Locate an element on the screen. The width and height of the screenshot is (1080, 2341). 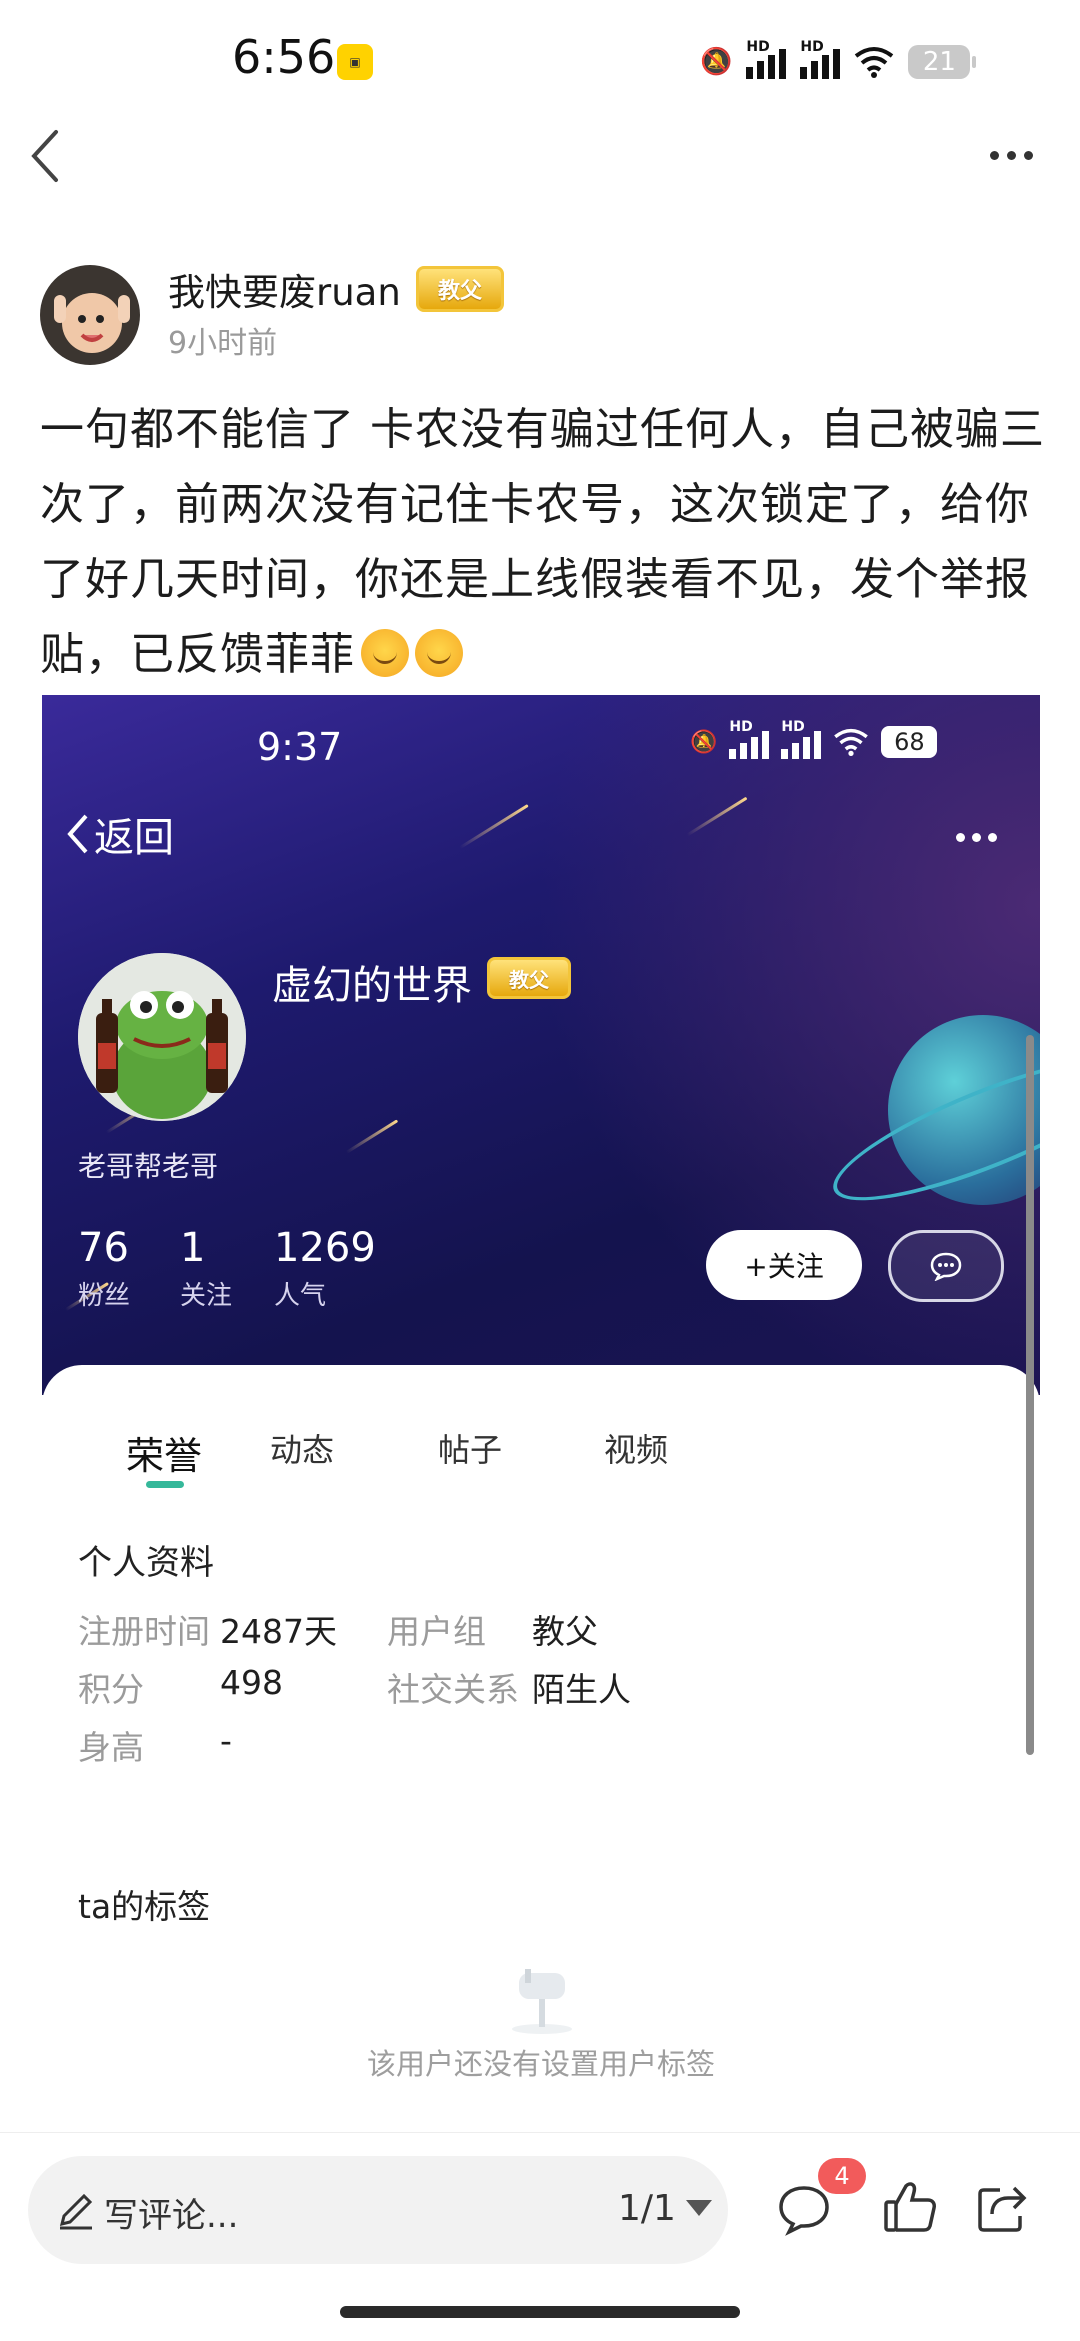
tab-activity: 动态 is located at coordinates (302, 1448).